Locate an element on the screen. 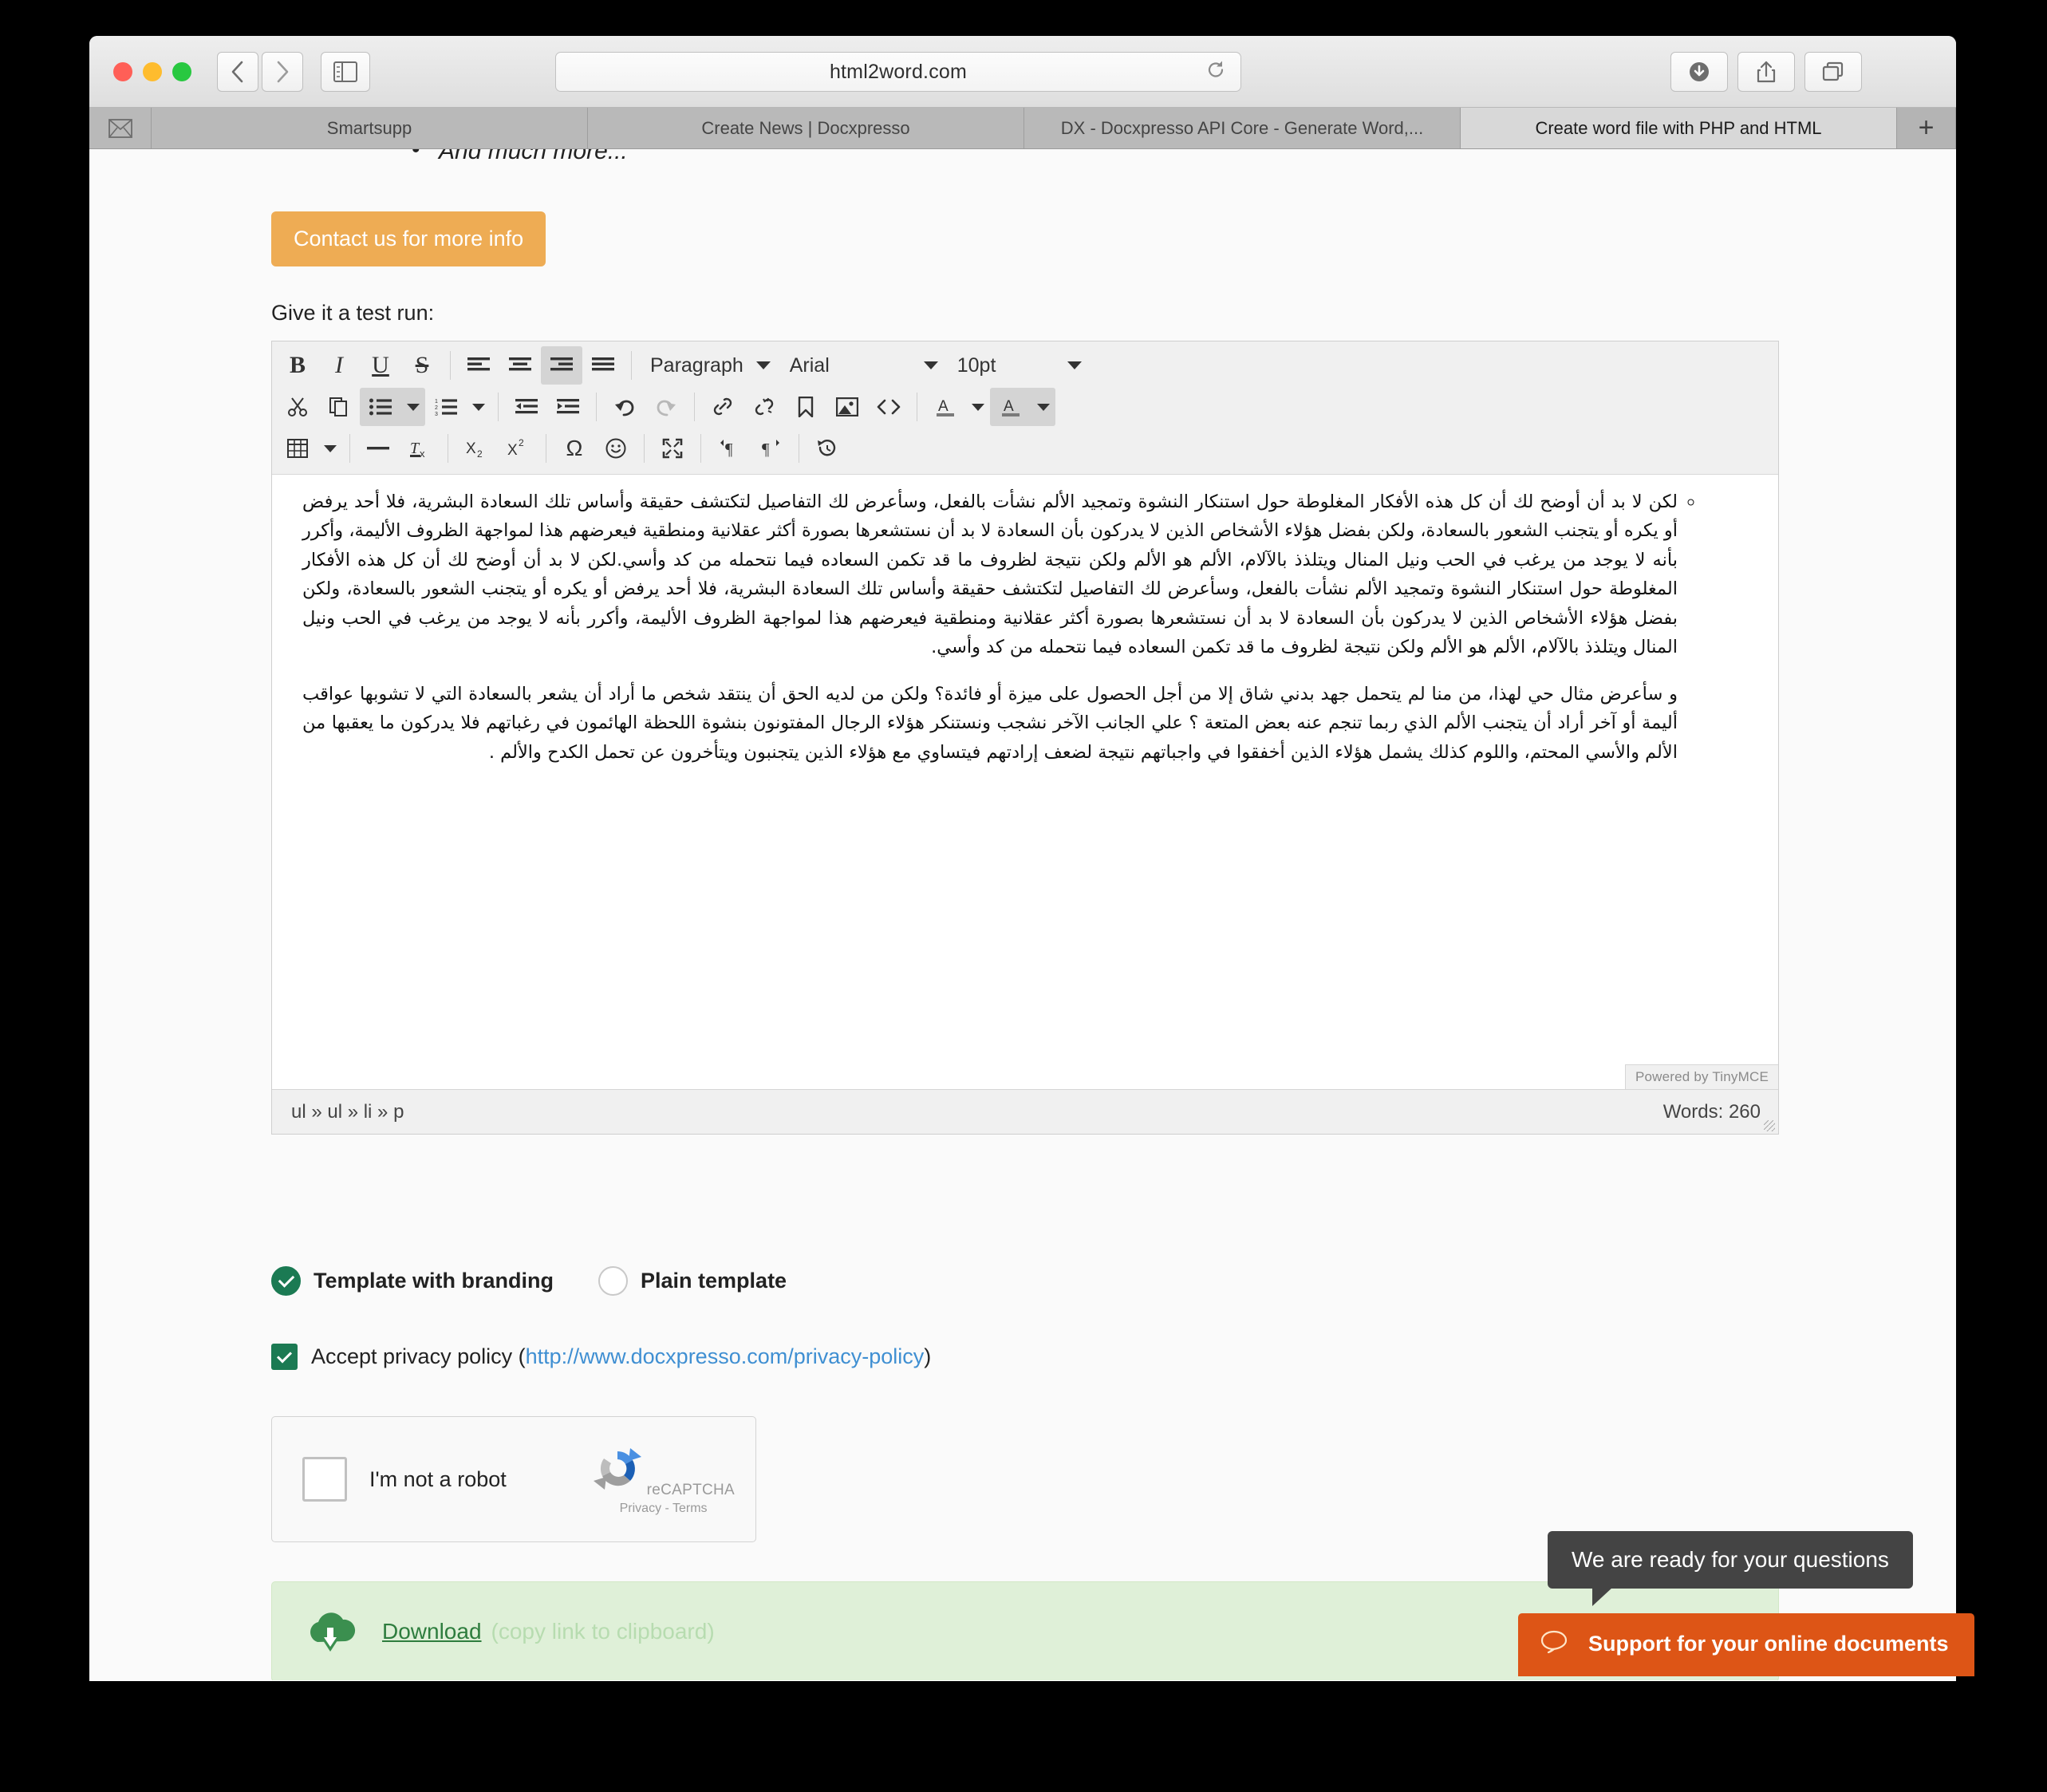 Image resolution: width=2047 pixels, height=1792 pixels. horizontal-rule-icon is located at coordinates (378, 448).